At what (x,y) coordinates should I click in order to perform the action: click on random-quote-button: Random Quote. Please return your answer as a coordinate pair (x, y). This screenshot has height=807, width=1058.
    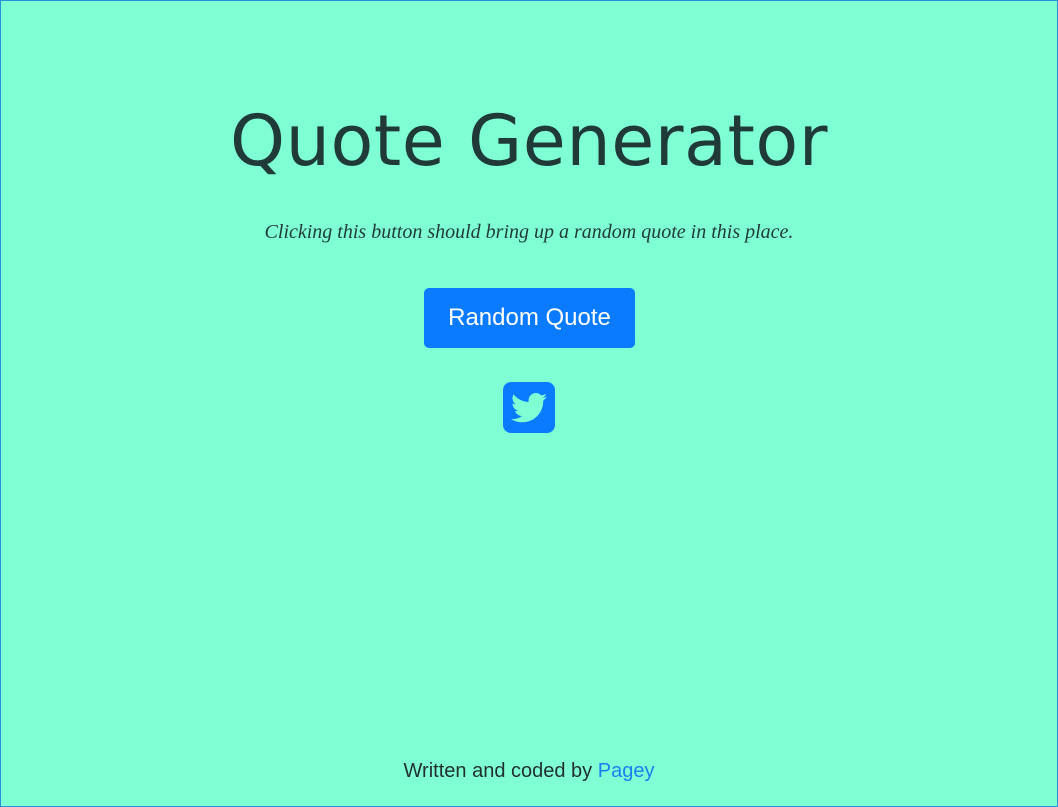
    Looking at the image, I should click on (529, 318).